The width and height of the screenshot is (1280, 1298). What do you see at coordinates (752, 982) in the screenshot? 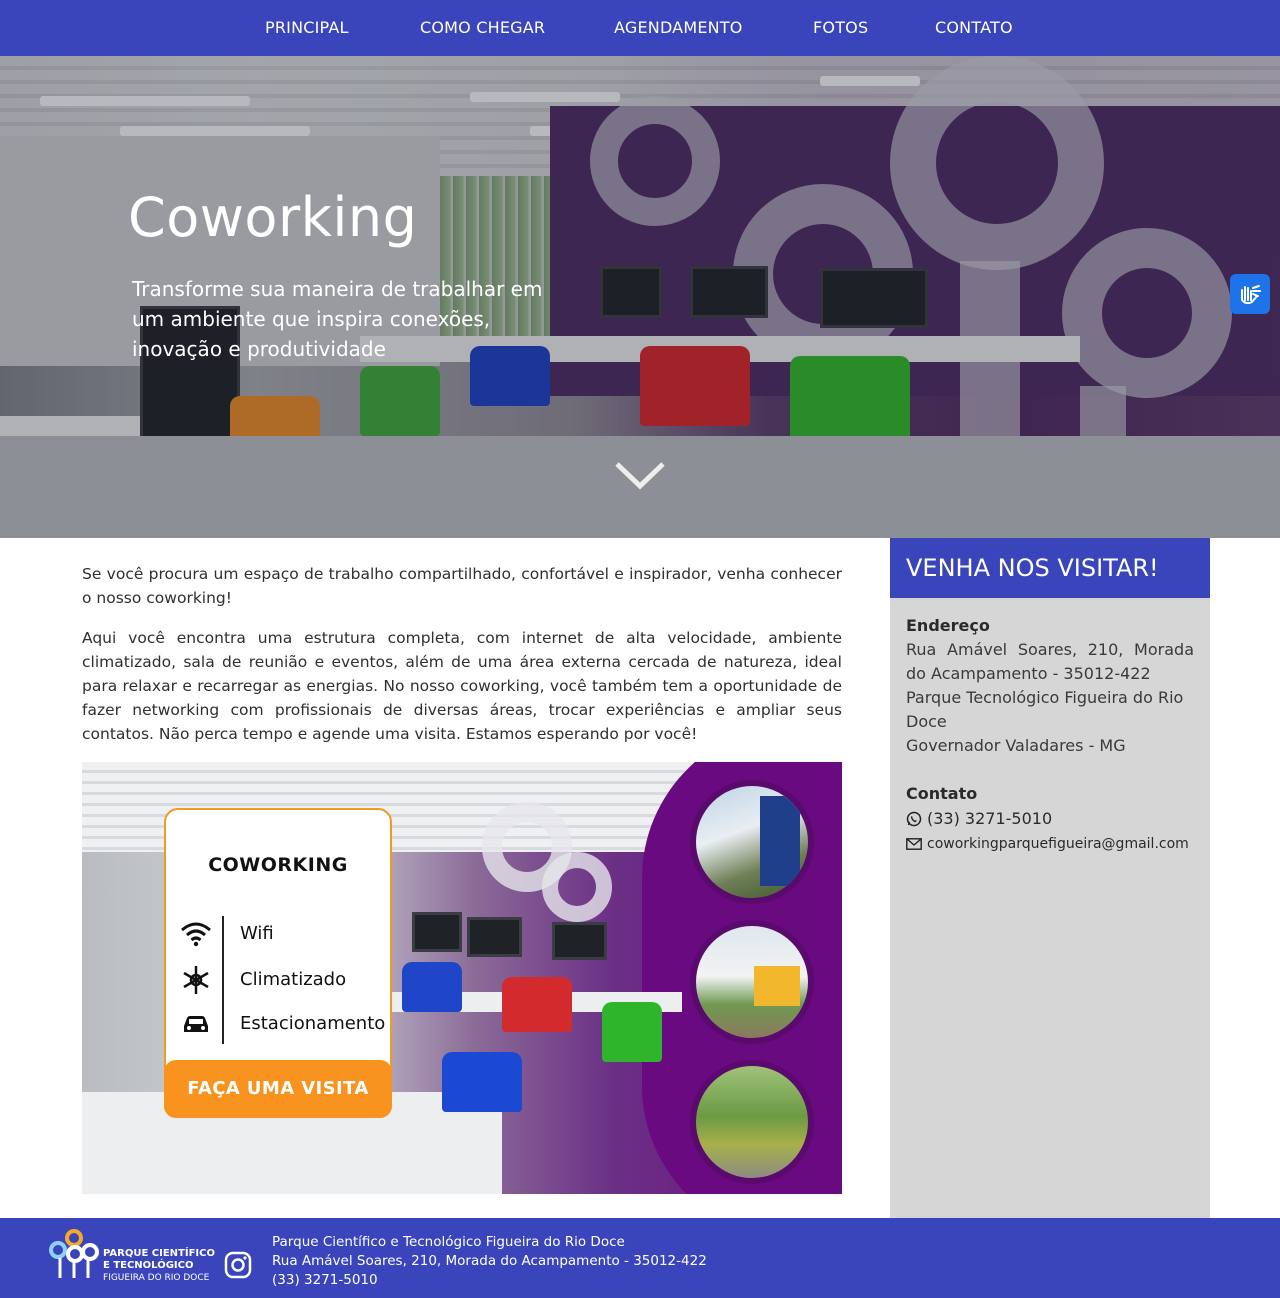
I see `photo-entrance-circle` at bounding box center [752, 982].